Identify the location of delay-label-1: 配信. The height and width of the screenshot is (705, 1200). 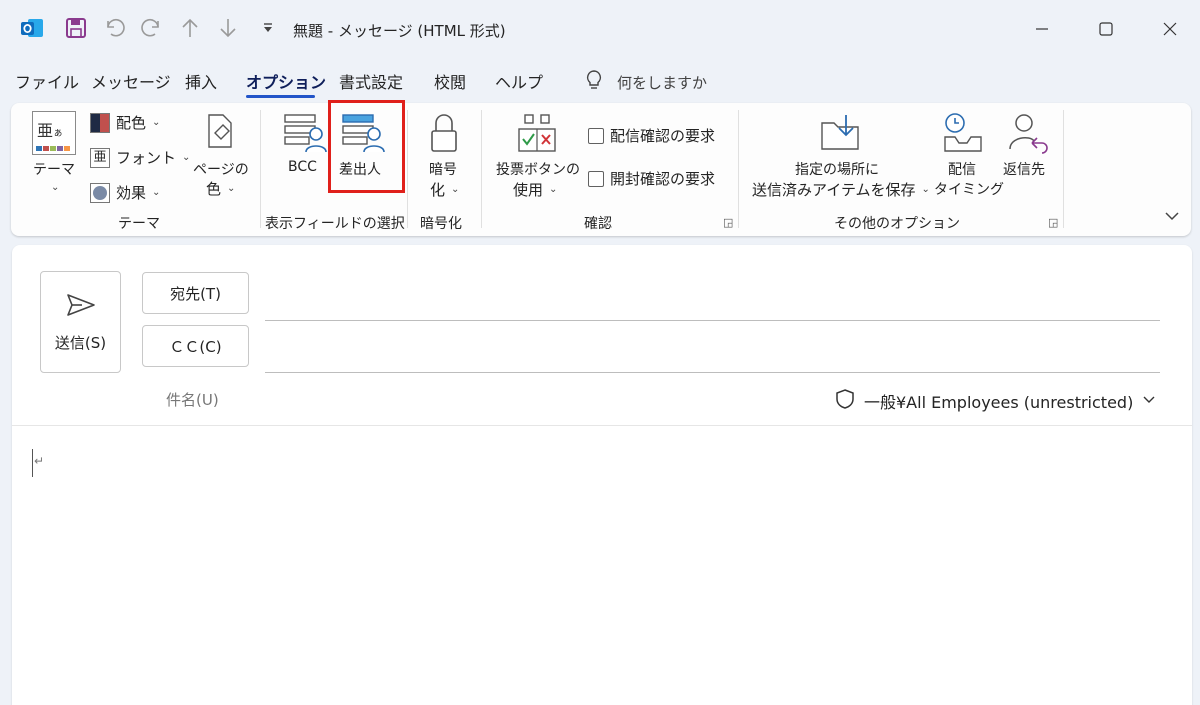
(962, 170).